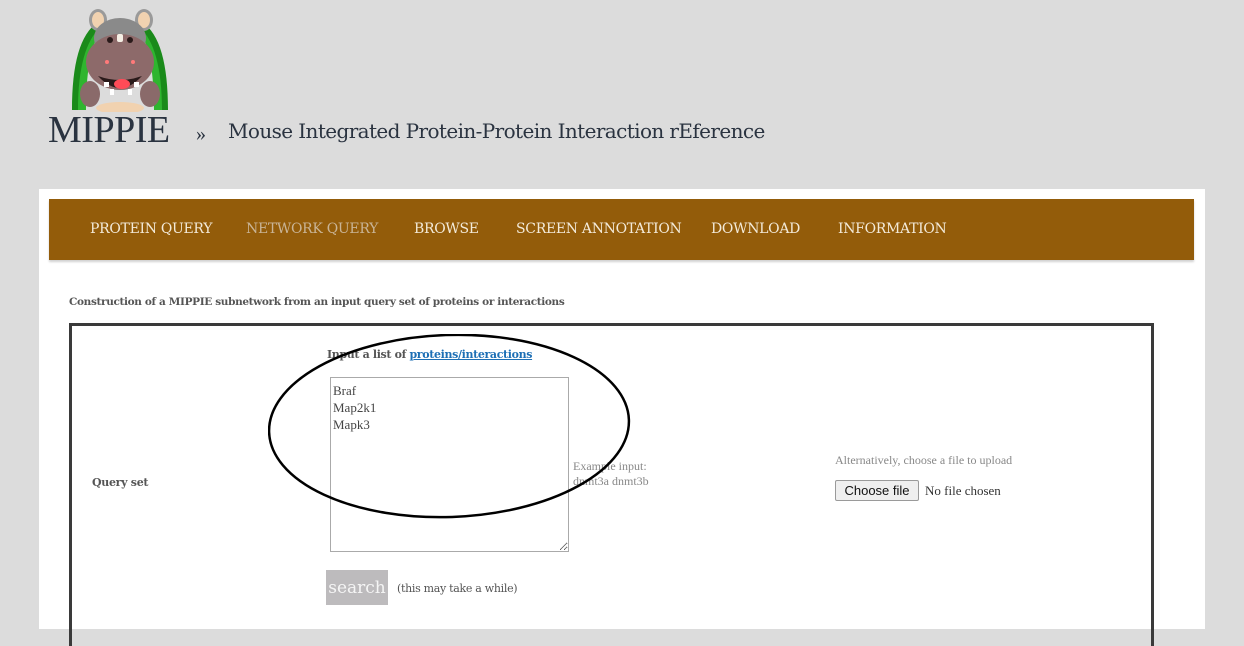  I want to click on input-label-text: Input a list of, so click(368, 354).